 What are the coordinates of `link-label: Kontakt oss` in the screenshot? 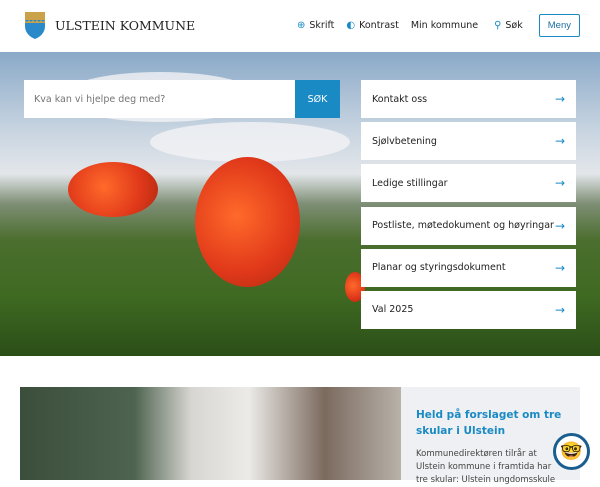 It's located at (400, 99).